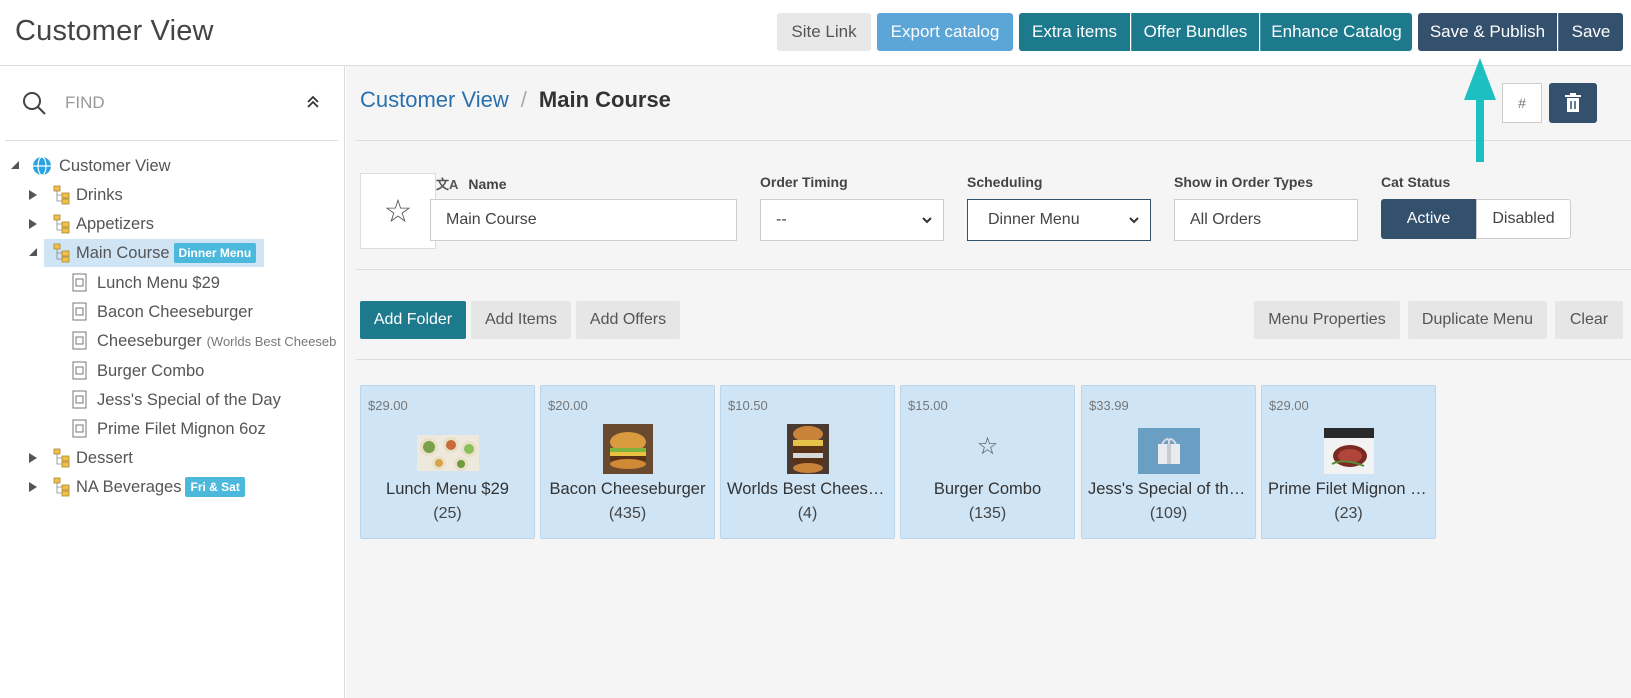  Describe the element at coordinates (158, 282) in the screenshot. I see `tree-item-label: Lunch Menu $29` at that location.